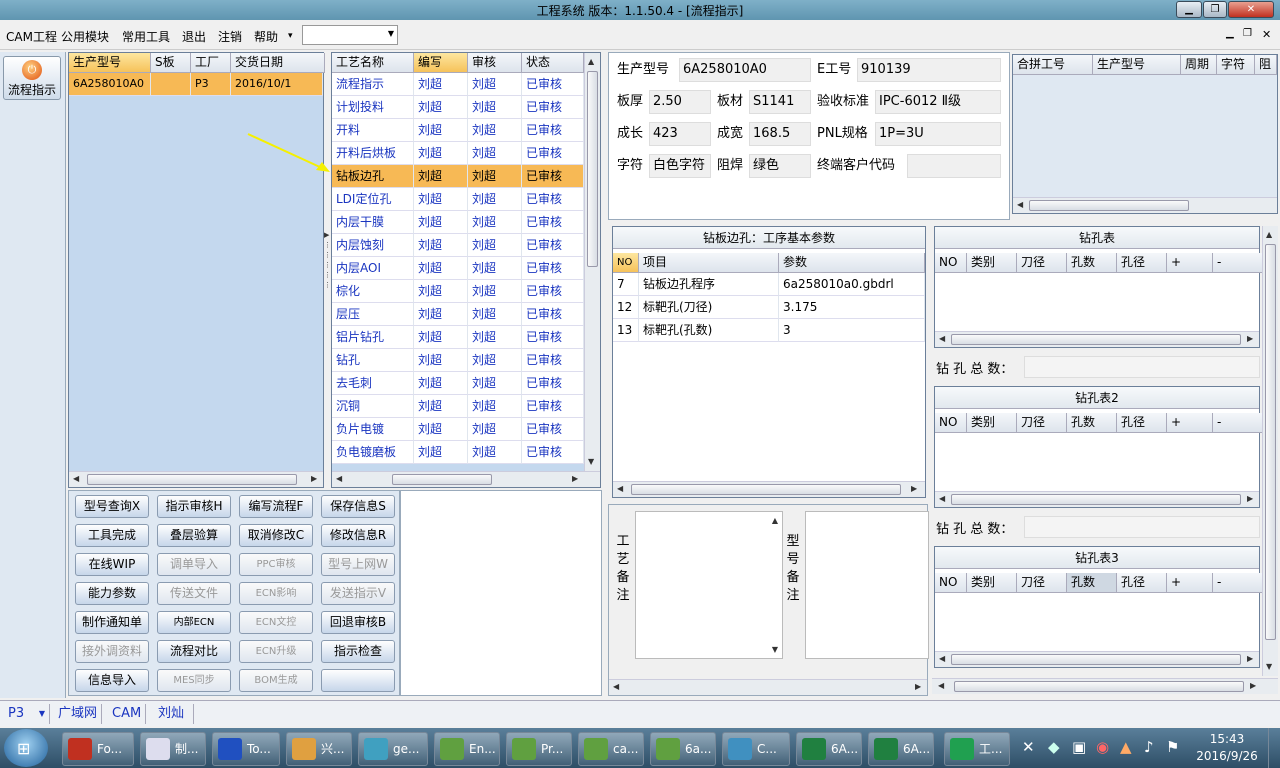 This screenshot has width=1280, height=768. Describe the element at coordinates (929, 70) in the screenshot. I see `field-e-no: 910139` at that location.